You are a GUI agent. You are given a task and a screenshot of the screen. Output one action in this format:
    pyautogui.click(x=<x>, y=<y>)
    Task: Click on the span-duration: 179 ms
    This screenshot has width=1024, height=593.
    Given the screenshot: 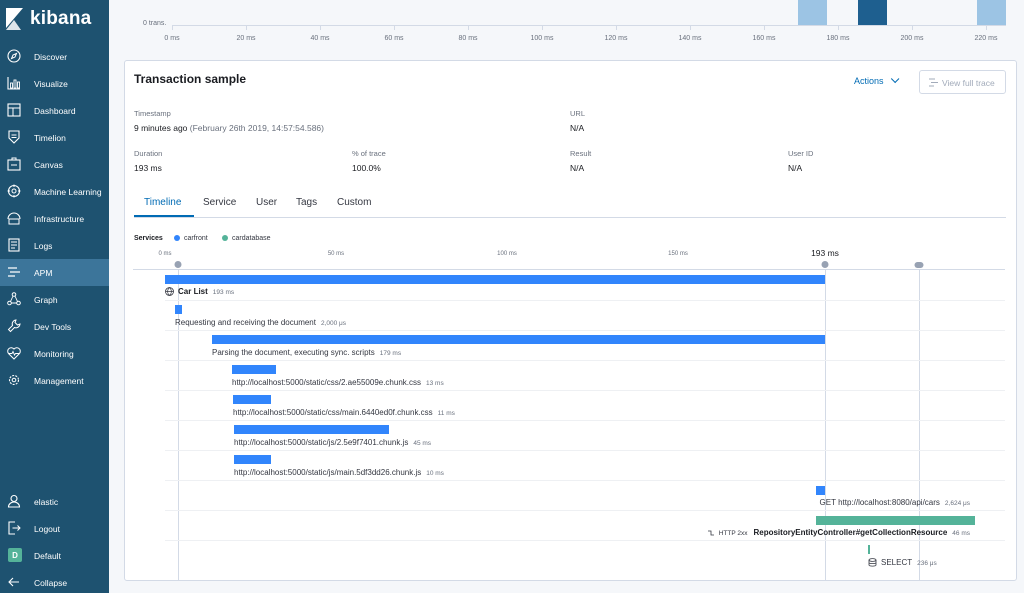 What is the action you would take?
    pyautogui.click(x=390, y=353)
    